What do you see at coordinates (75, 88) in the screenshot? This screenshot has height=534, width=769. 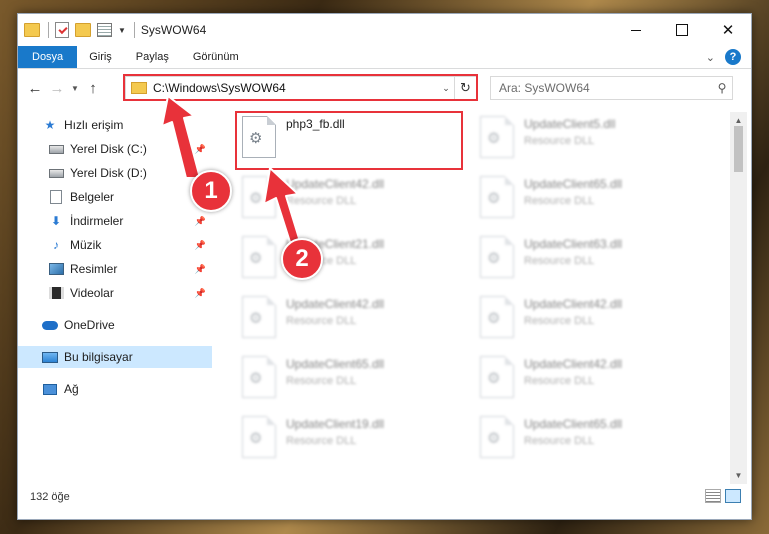 I see `recent-locations-button: ▼` at bounding box center [75, 88].